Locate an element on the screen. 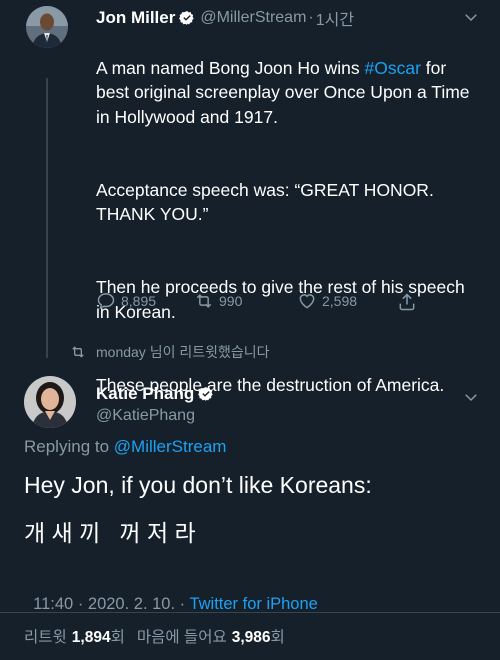 This screenshot has width=500, height=660. like-count: 2,598 is located at coordinates (340, 301).